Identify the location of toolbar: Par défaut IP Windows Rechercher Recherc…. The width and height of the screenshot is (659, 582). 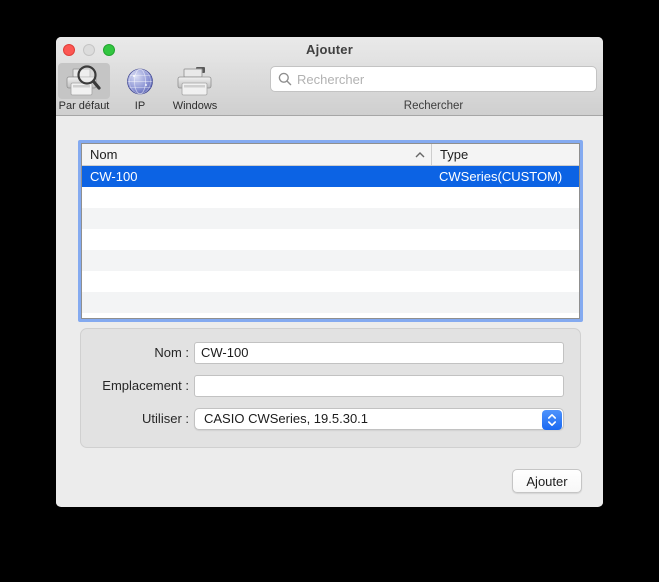
(329, 89).